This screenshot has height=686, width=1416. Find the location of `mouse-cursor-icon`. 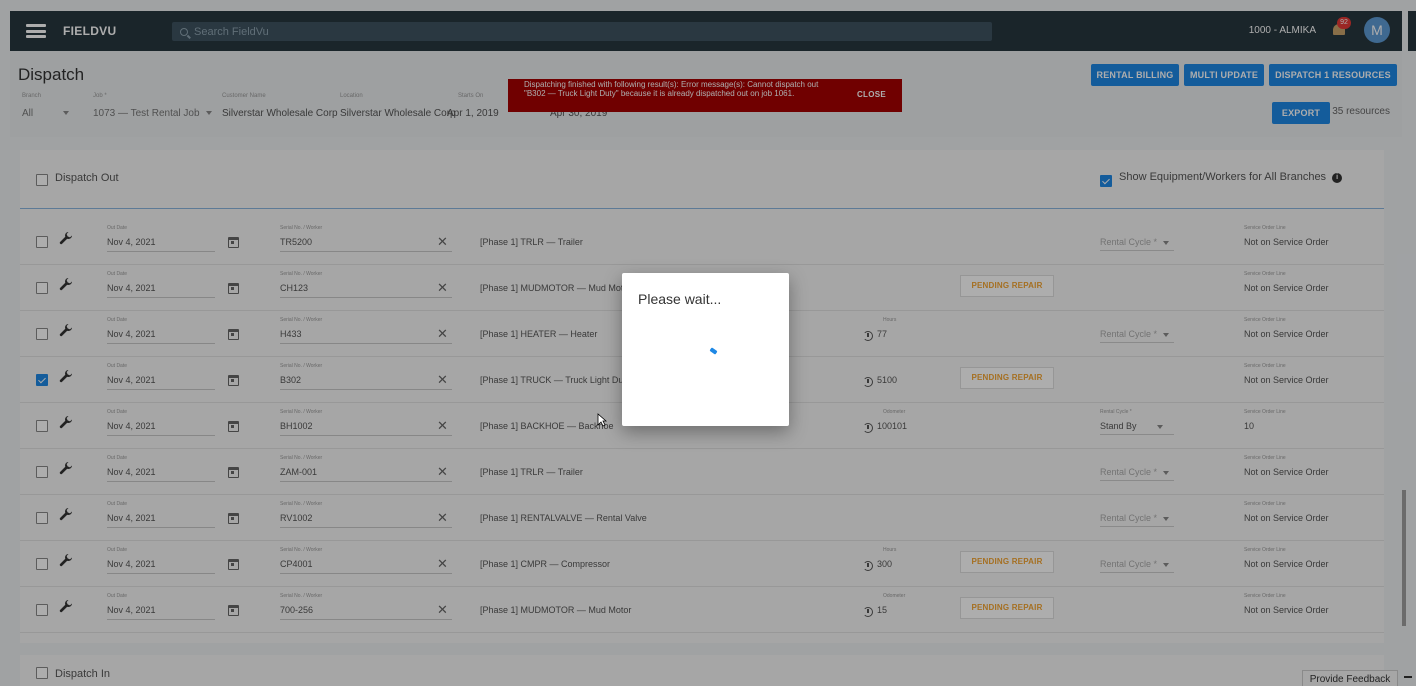

mouse-cursor-icon is located at coordinates (602, 420).